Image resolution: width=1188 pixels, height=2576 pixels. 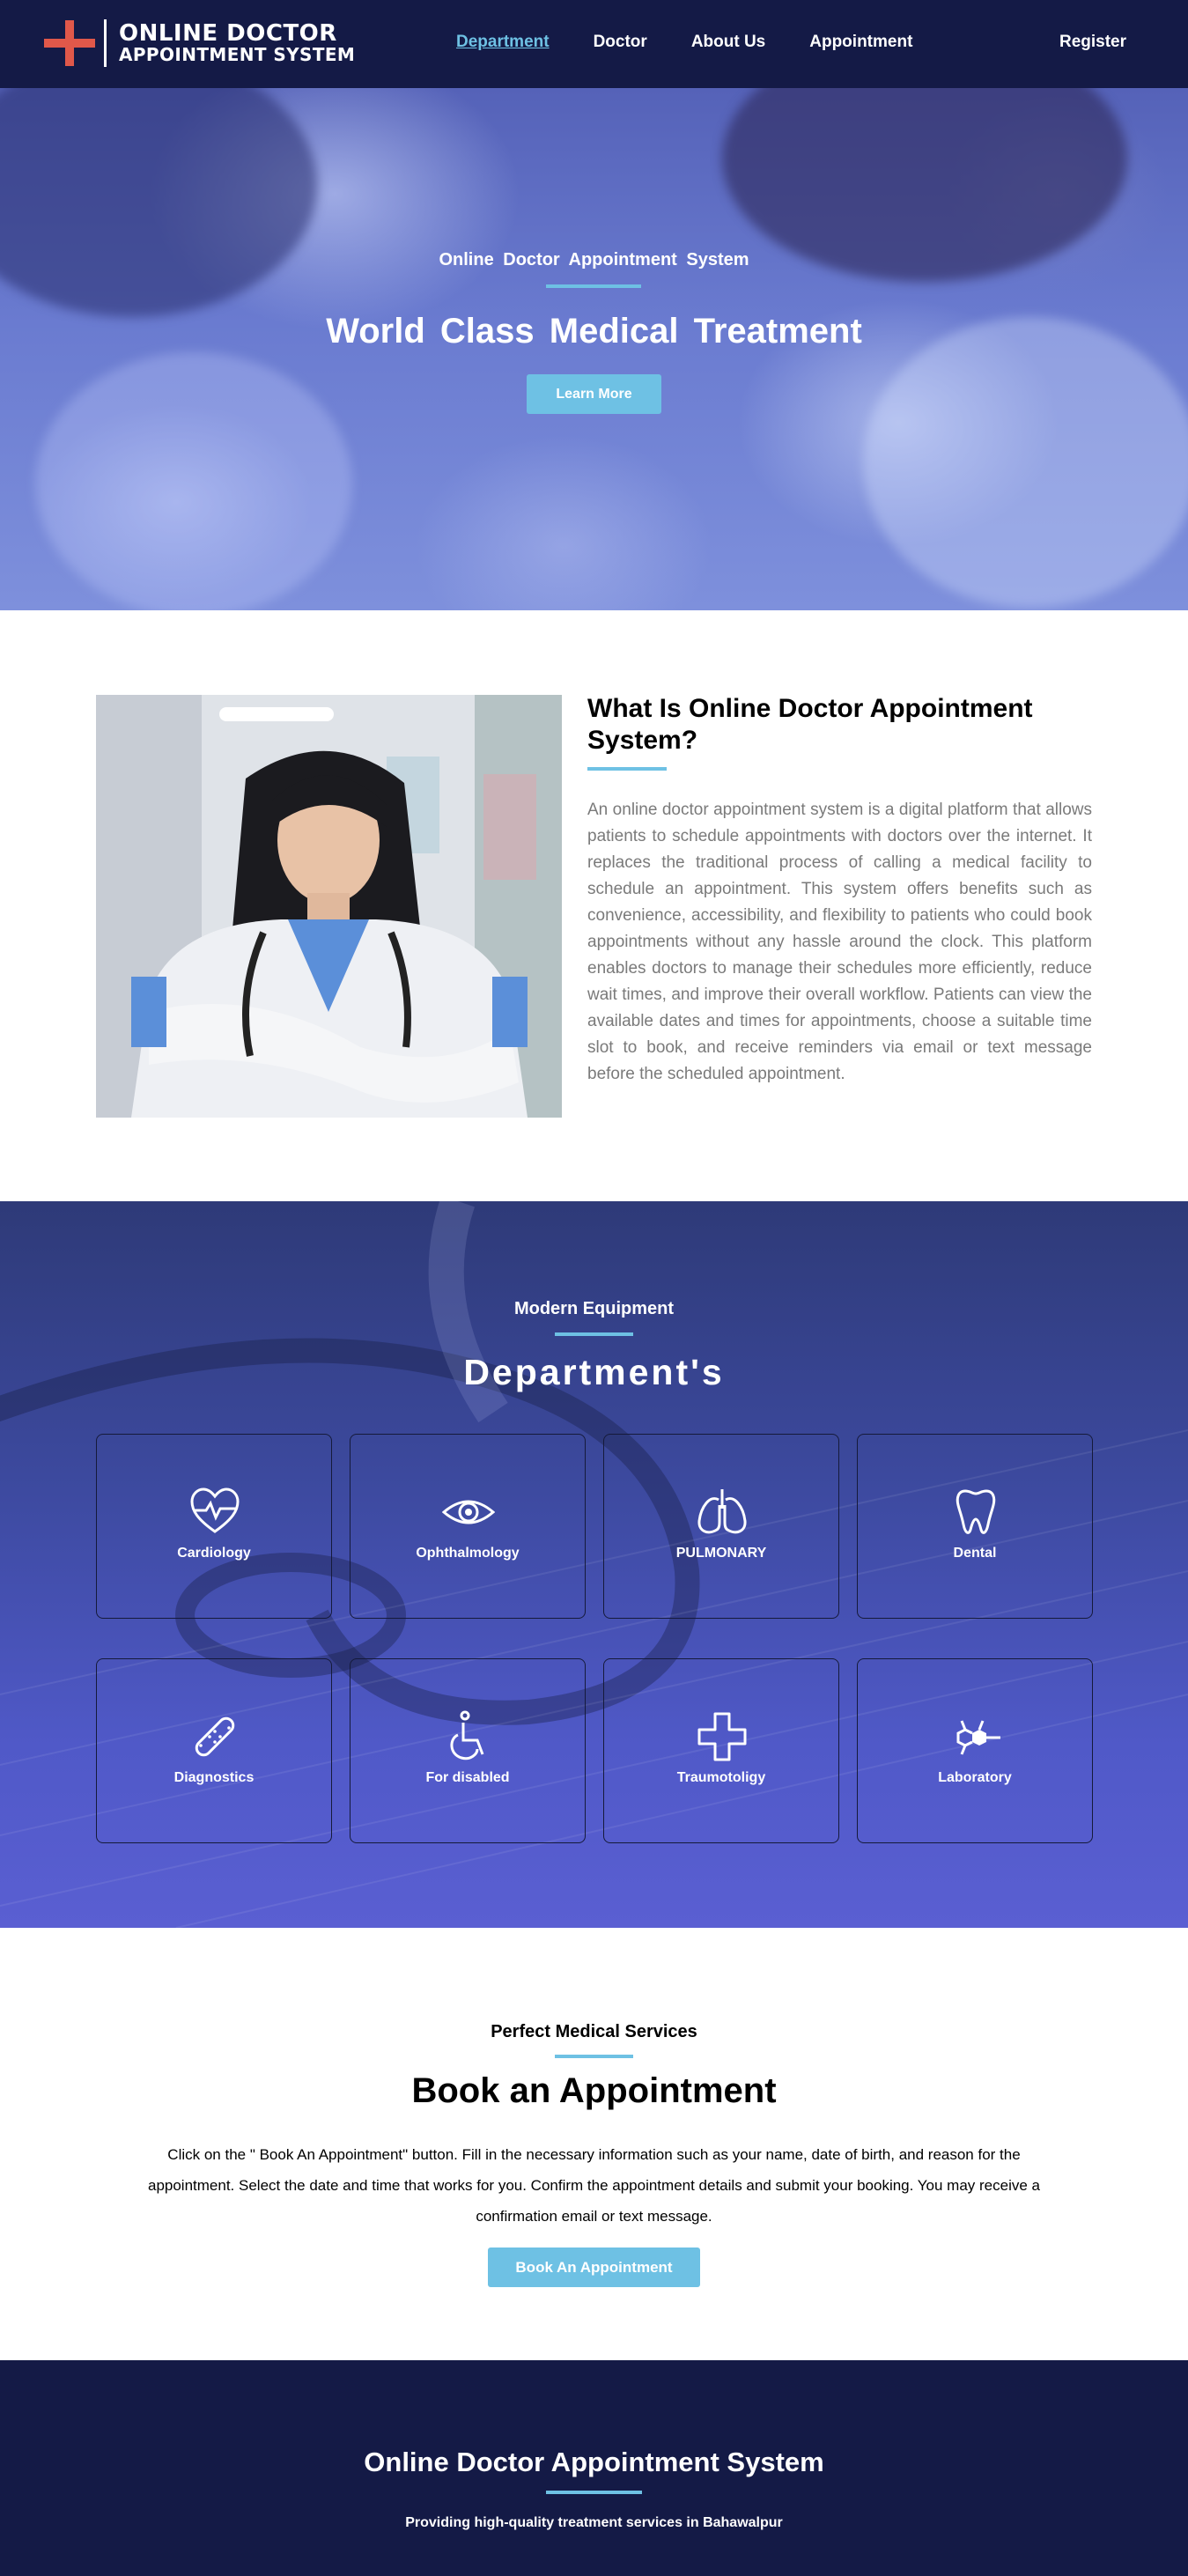 I want to click on site-logo: ONLINE DOCTOR APPOINTMENT SYSTEM, so click(x=199, y=43).